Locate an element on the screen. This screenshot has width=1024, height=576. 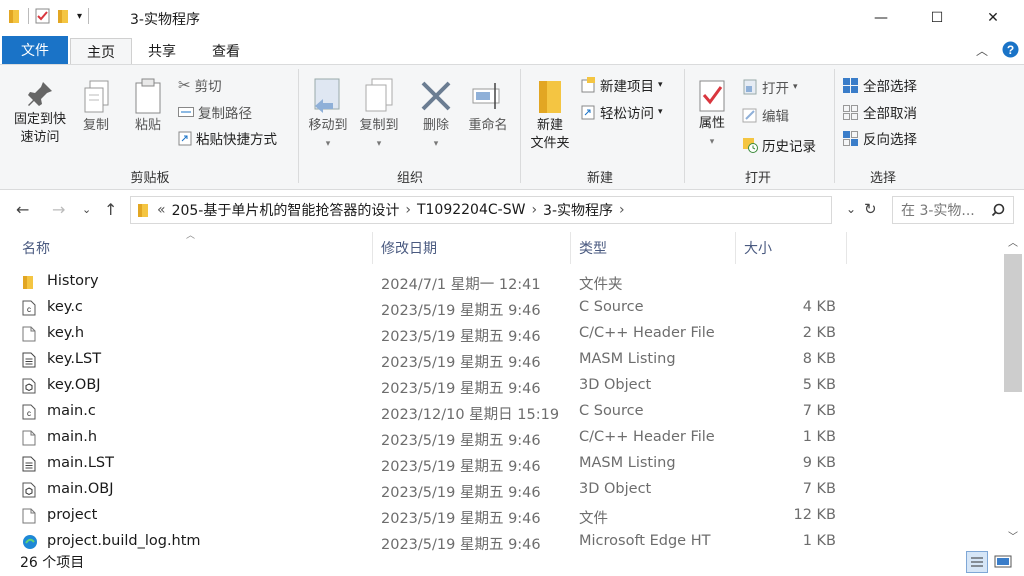
breadcrumb-item: 3-实物程序 is located at coordinates (578, 210).